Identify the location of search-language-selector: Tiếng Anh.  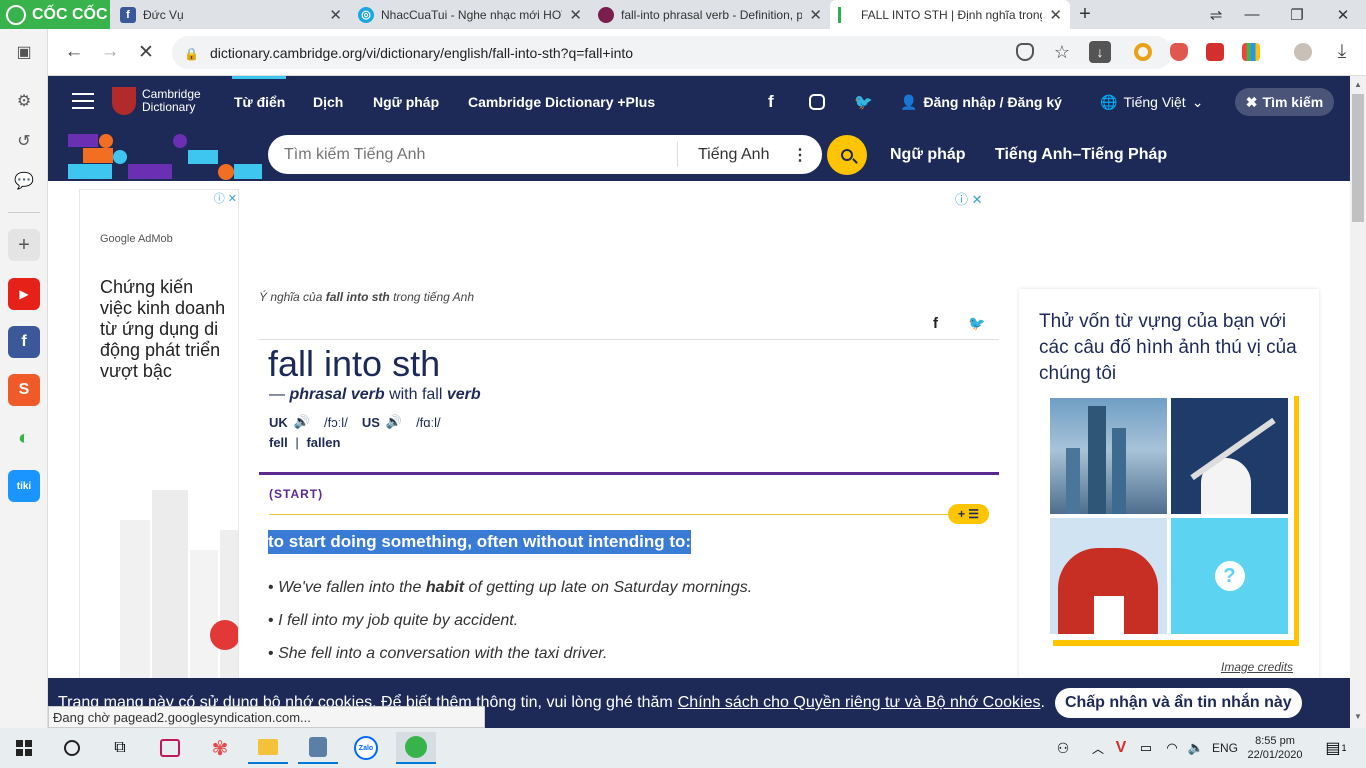
(733, 155).